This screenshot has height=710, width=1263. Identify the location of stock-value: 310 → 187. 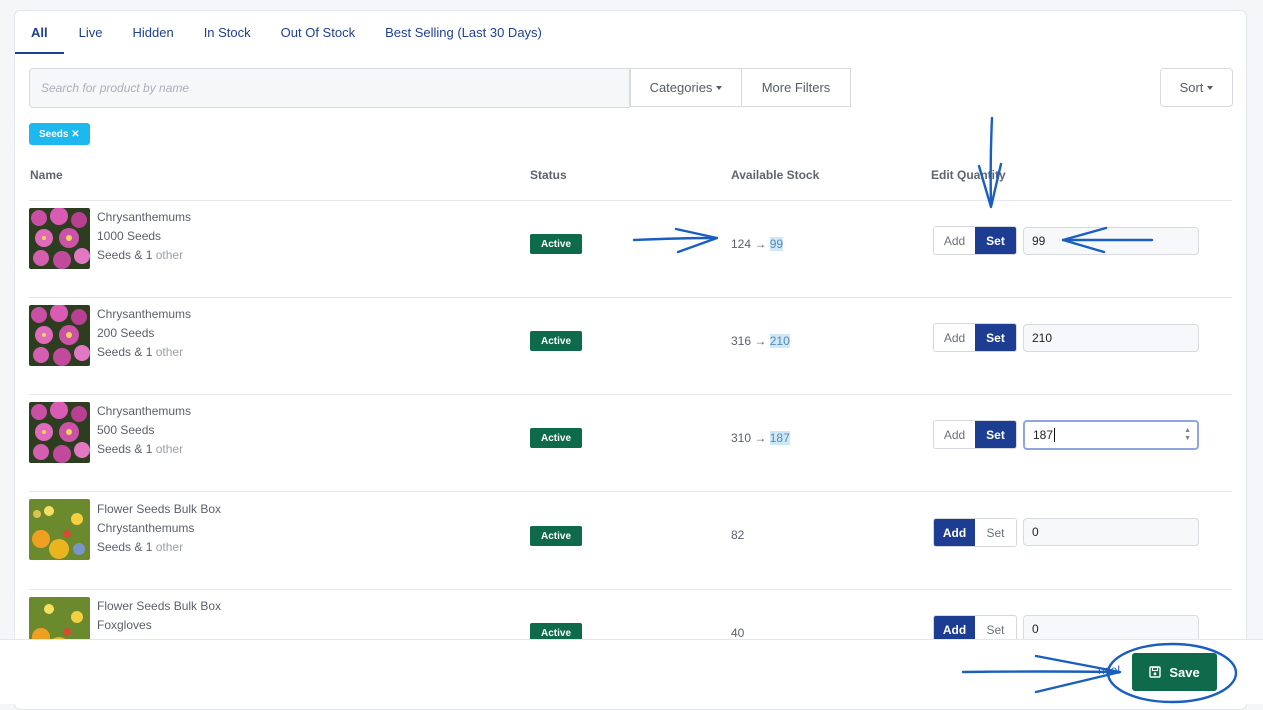
(760, 438).